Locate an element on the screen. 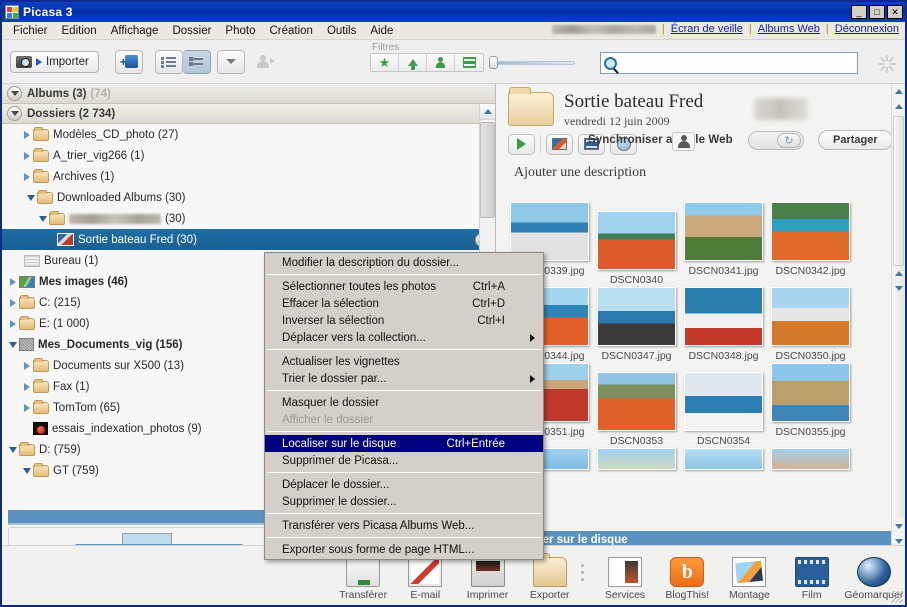 Image resolution: width=907 pixels, height=607 pixels. photo-cell: DSCN0353 is located at coordinates (636, 405).